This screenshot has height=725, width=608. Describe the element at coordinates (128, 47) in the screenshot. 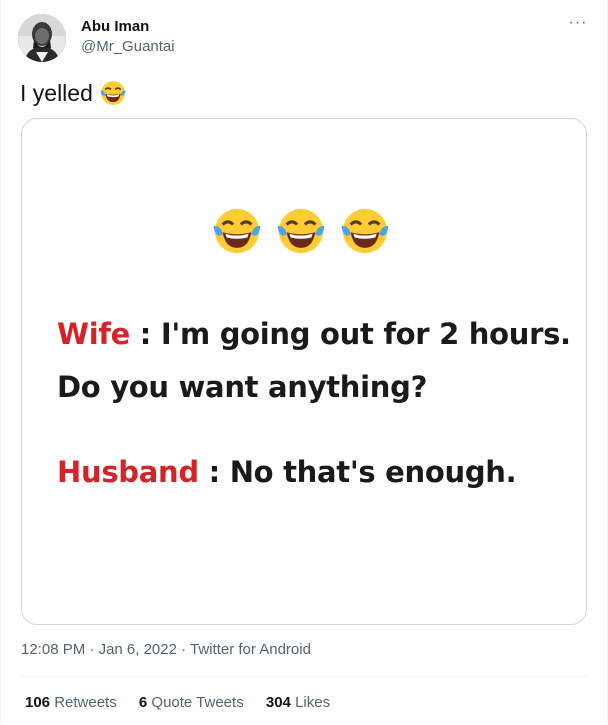

I see `author-handle: @Mr_Guantai` at that location.